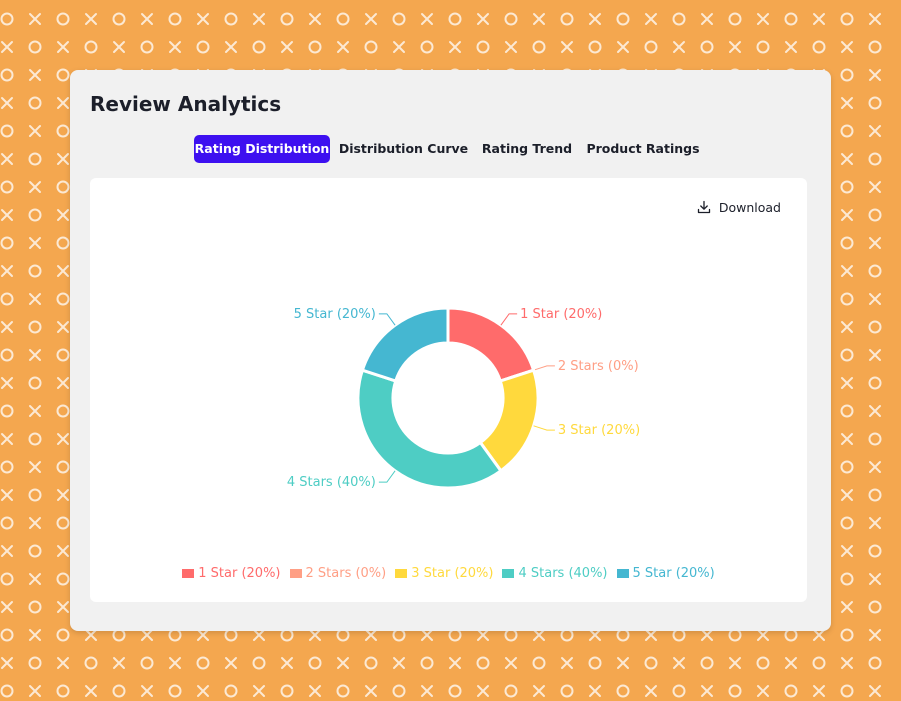 This screenshot has height=701, width=901. I want to click on slice-label: 5 Star (20%), so click(335, 314).